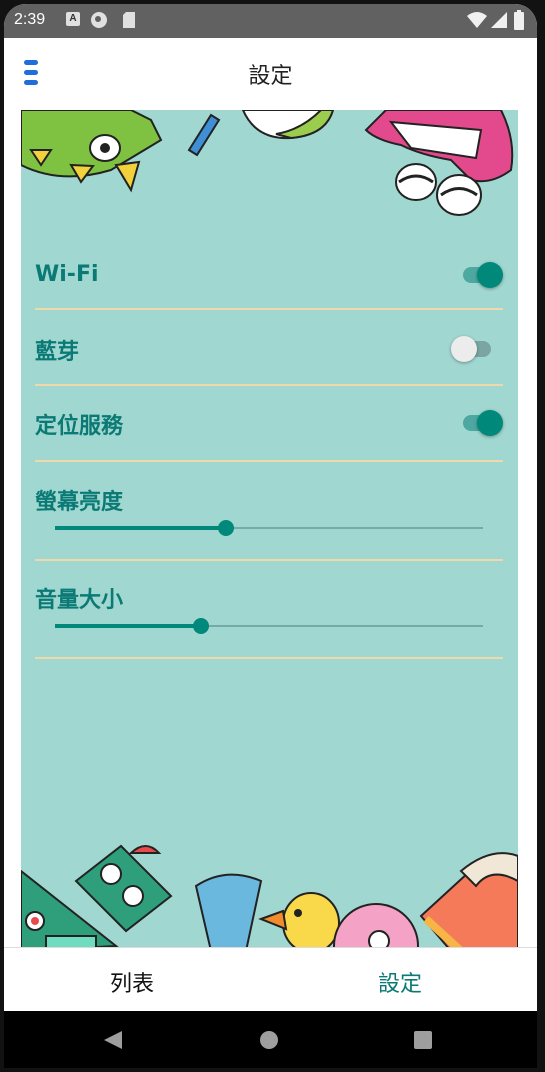  What do you see at coordinates (269, 626) in the screenshot?
I see `volume-slider` at bounding box center [269, 626].